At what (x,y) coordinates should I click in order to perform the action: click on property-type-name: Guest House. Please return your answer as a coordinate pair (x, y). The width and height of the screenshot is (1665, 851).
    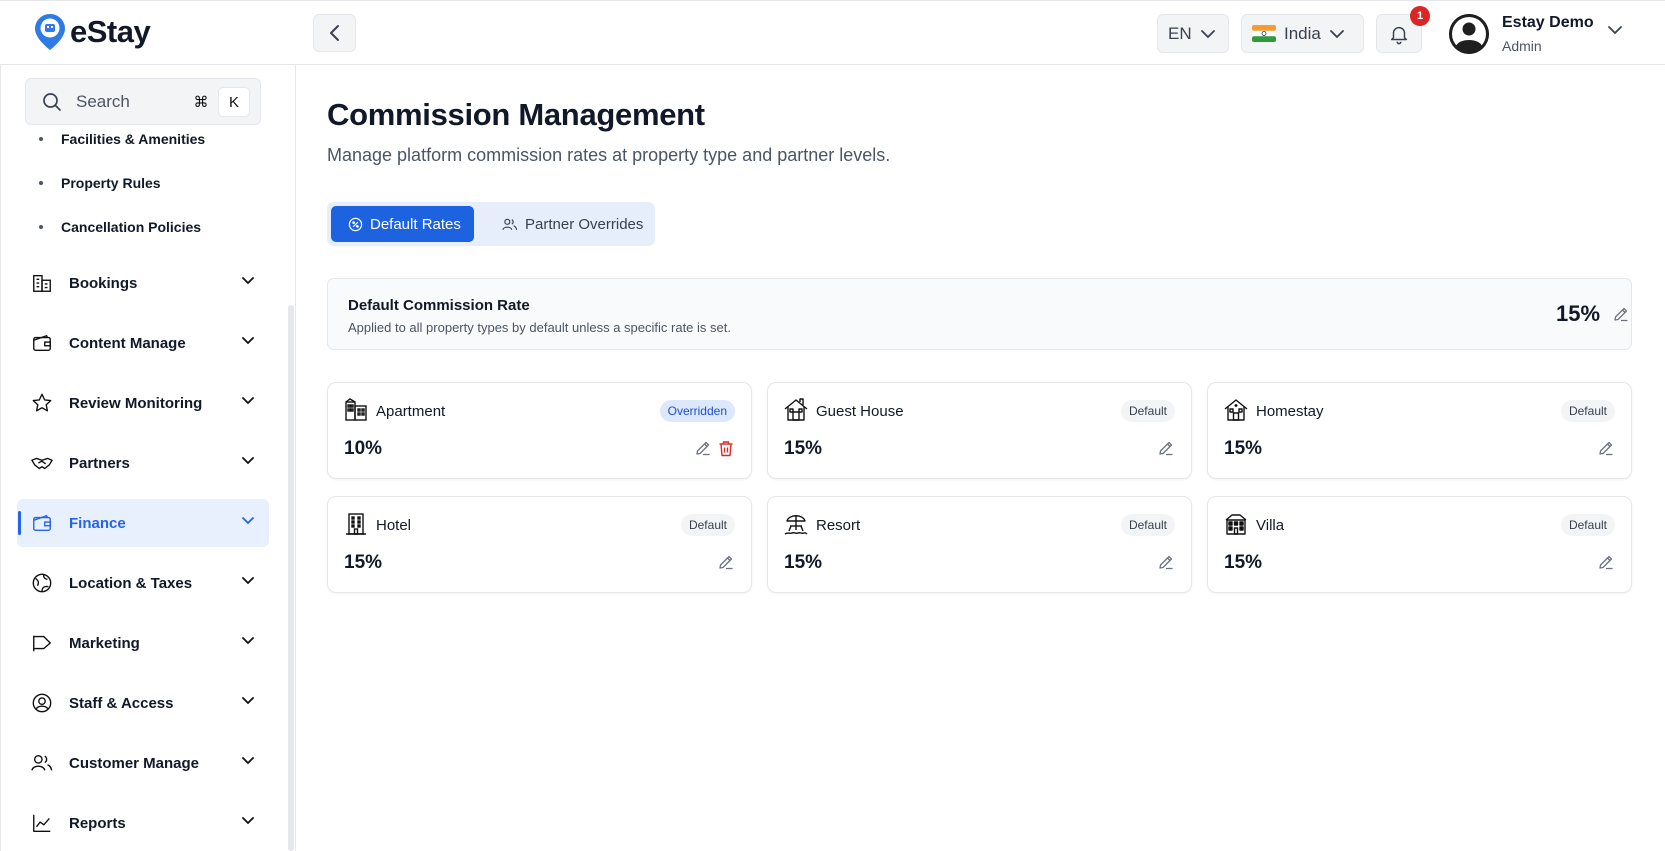
    Looking at the image, I should click on (860, 411).